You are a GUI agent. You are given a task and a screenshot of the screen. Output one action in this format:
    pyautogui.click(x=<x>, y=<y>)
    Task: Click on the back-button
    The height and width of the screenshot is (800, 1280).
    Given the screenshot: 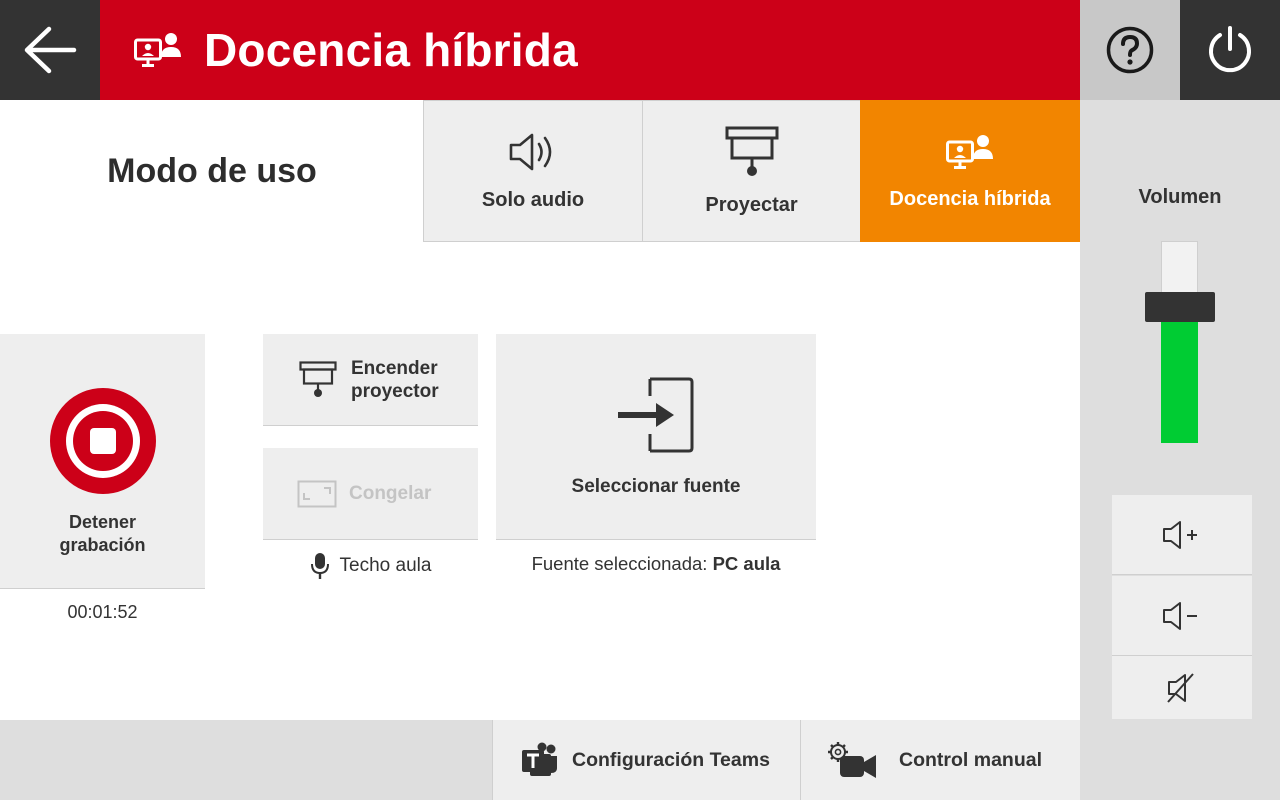 What is the action you would take?
    pyautogui.click(x=50, y=50)
    